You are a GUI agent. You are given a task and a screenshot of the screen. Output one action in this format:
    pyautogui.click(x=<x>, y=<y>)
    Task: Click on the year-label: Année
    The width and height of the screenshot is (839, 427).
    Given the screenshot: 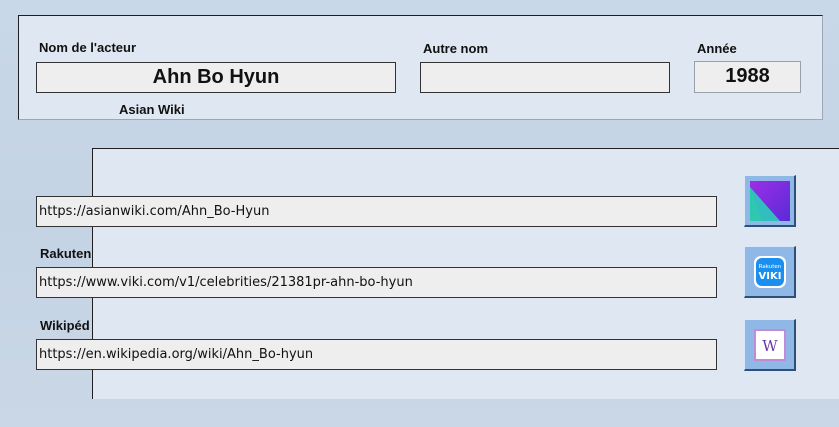 What is the action you would take?
    pyautogui.click(x=717, y=48)
    